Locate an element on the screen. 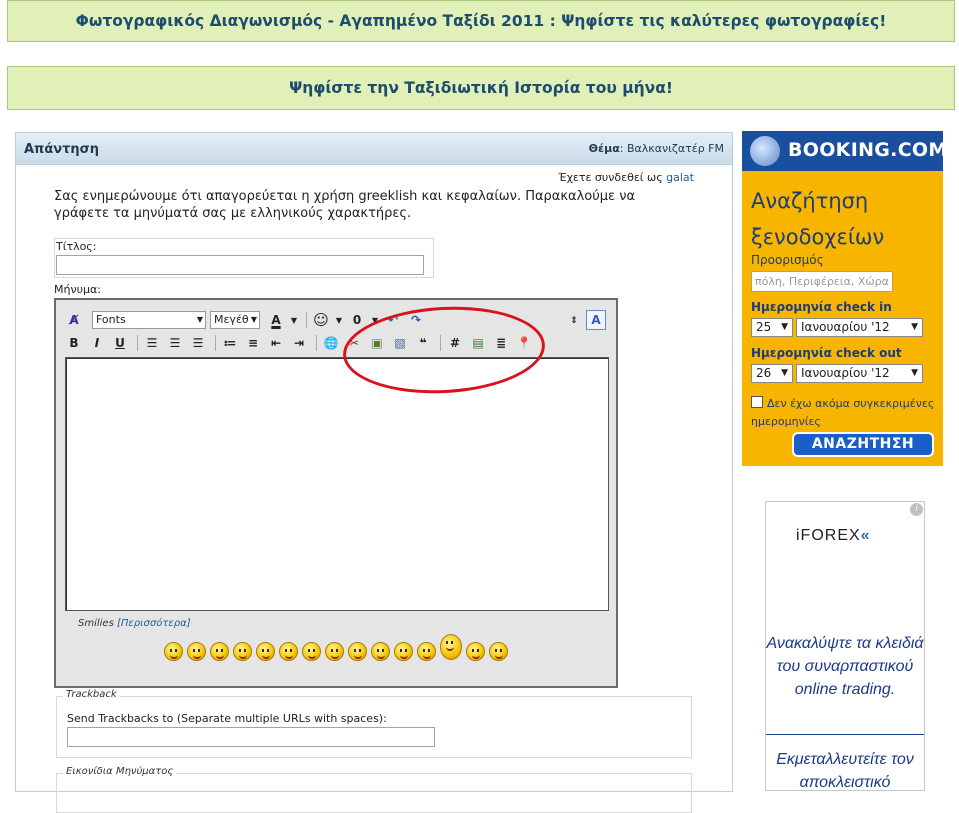  ad-subline: Εκμεταλλευτείτε τον αποκλειστικό is located at coordinates (845, 771).